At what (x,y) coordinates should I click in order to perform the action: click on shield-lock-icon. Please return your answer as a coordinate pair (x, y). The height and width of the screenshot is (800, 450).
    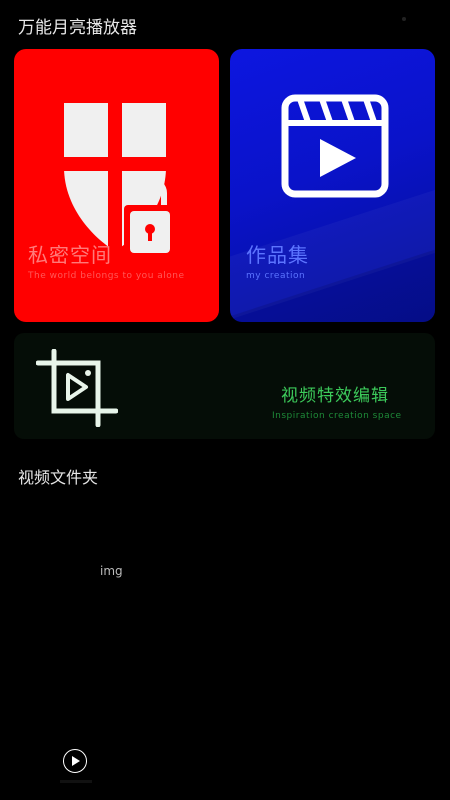
    Looking at the image, I should click on (119, 178).